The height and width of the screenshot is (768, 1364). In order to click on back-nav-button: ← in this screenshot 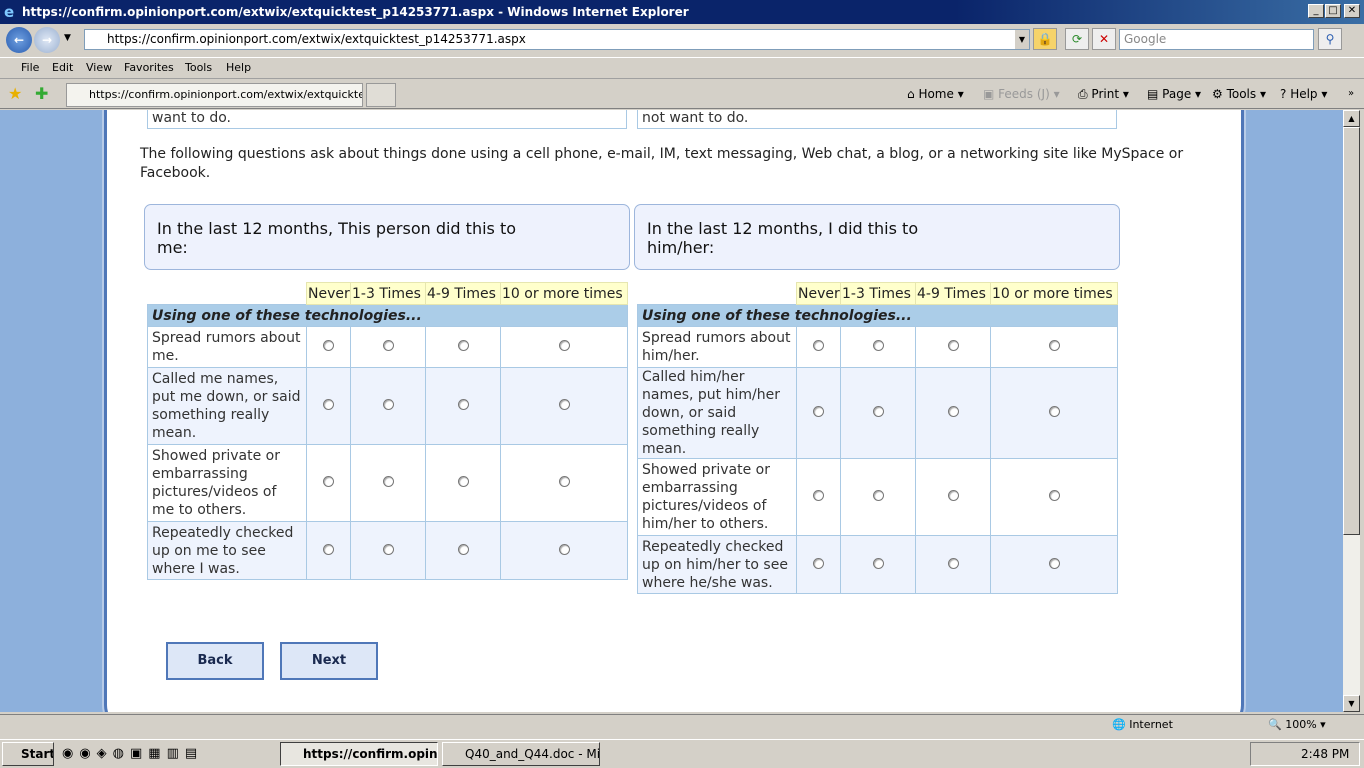, I will do `click(19, 40)`.